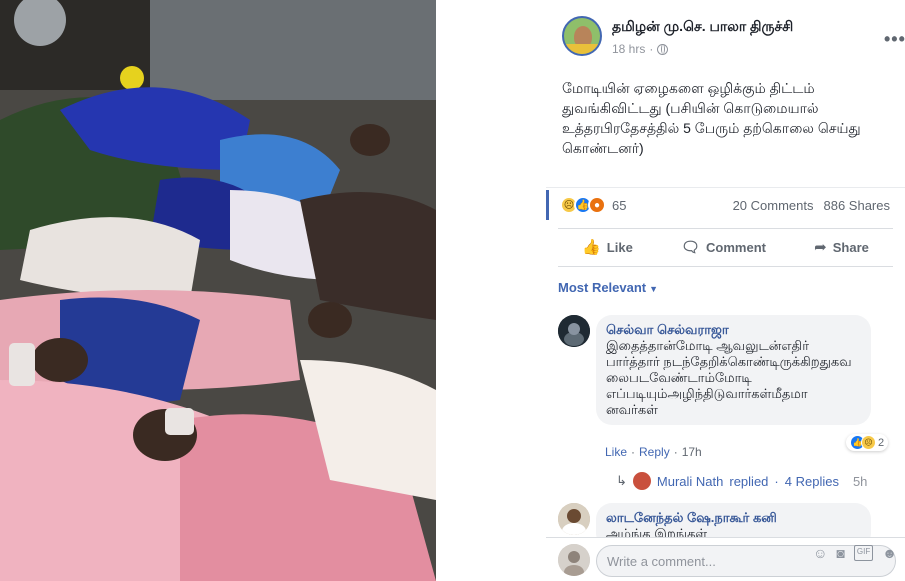 The image size is (905, 581). I want to click on comment-item: லாடனேந்தல் ஷே.நாகூர் கனி அம்ங்க இறங்கள், so click(723, 520).